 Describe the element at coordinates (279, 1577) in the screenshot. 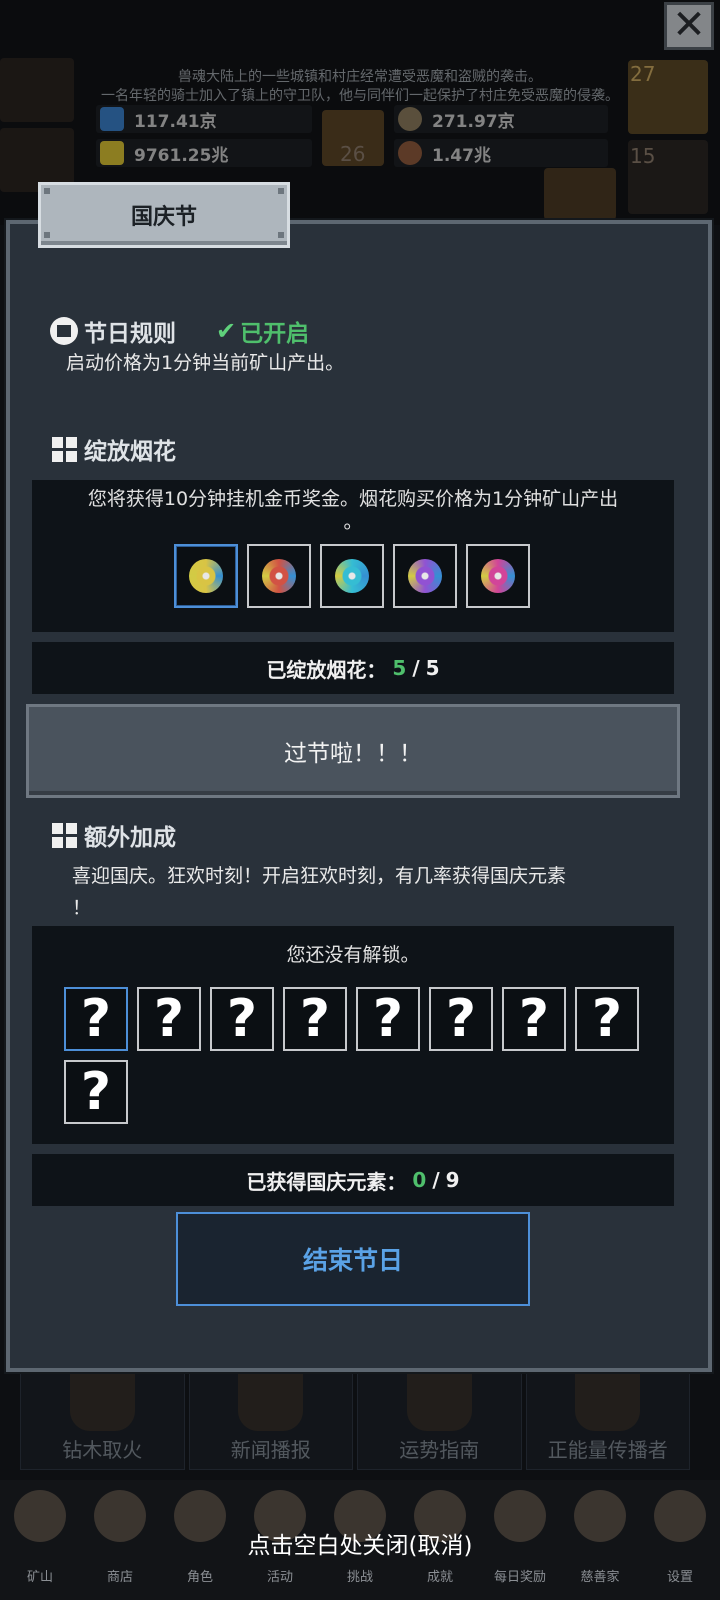

I see `nav-label: 活动` at that location.